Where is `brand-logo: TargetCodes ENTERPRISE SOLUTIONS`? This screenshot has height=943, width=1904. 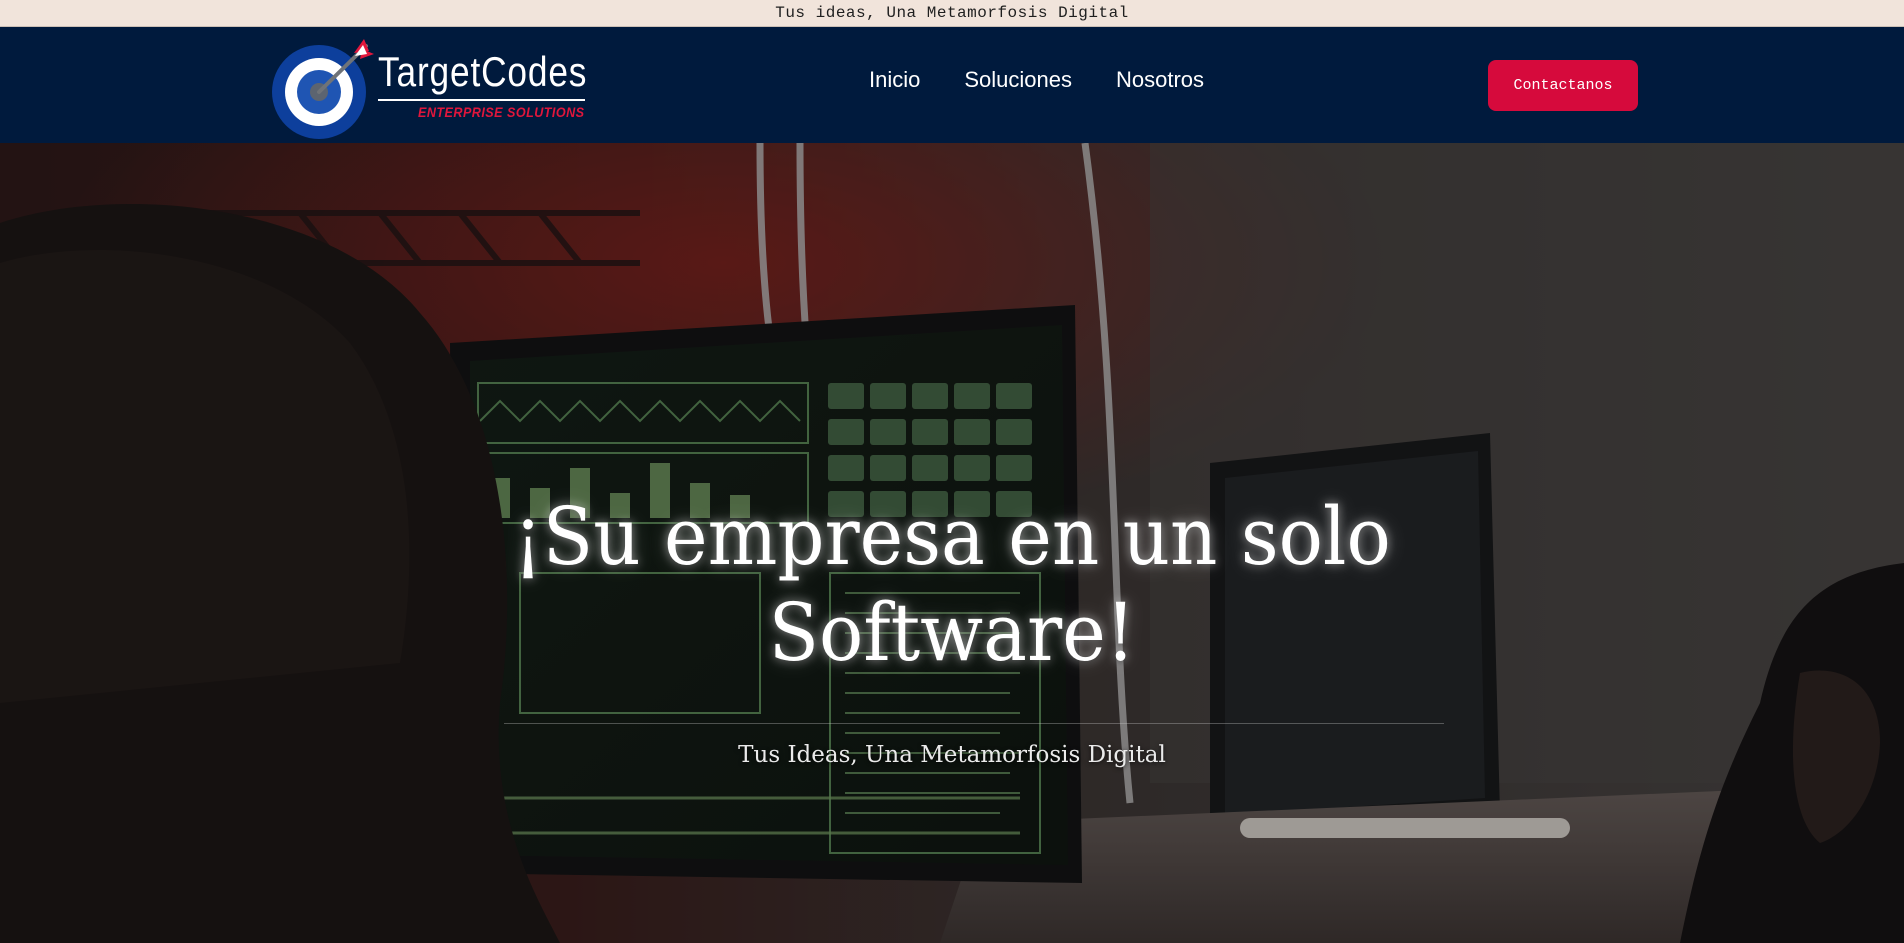
brand-logo: TargetCodes ENTERPRISE SOLUTIONS is located at coordinates (435, 86).